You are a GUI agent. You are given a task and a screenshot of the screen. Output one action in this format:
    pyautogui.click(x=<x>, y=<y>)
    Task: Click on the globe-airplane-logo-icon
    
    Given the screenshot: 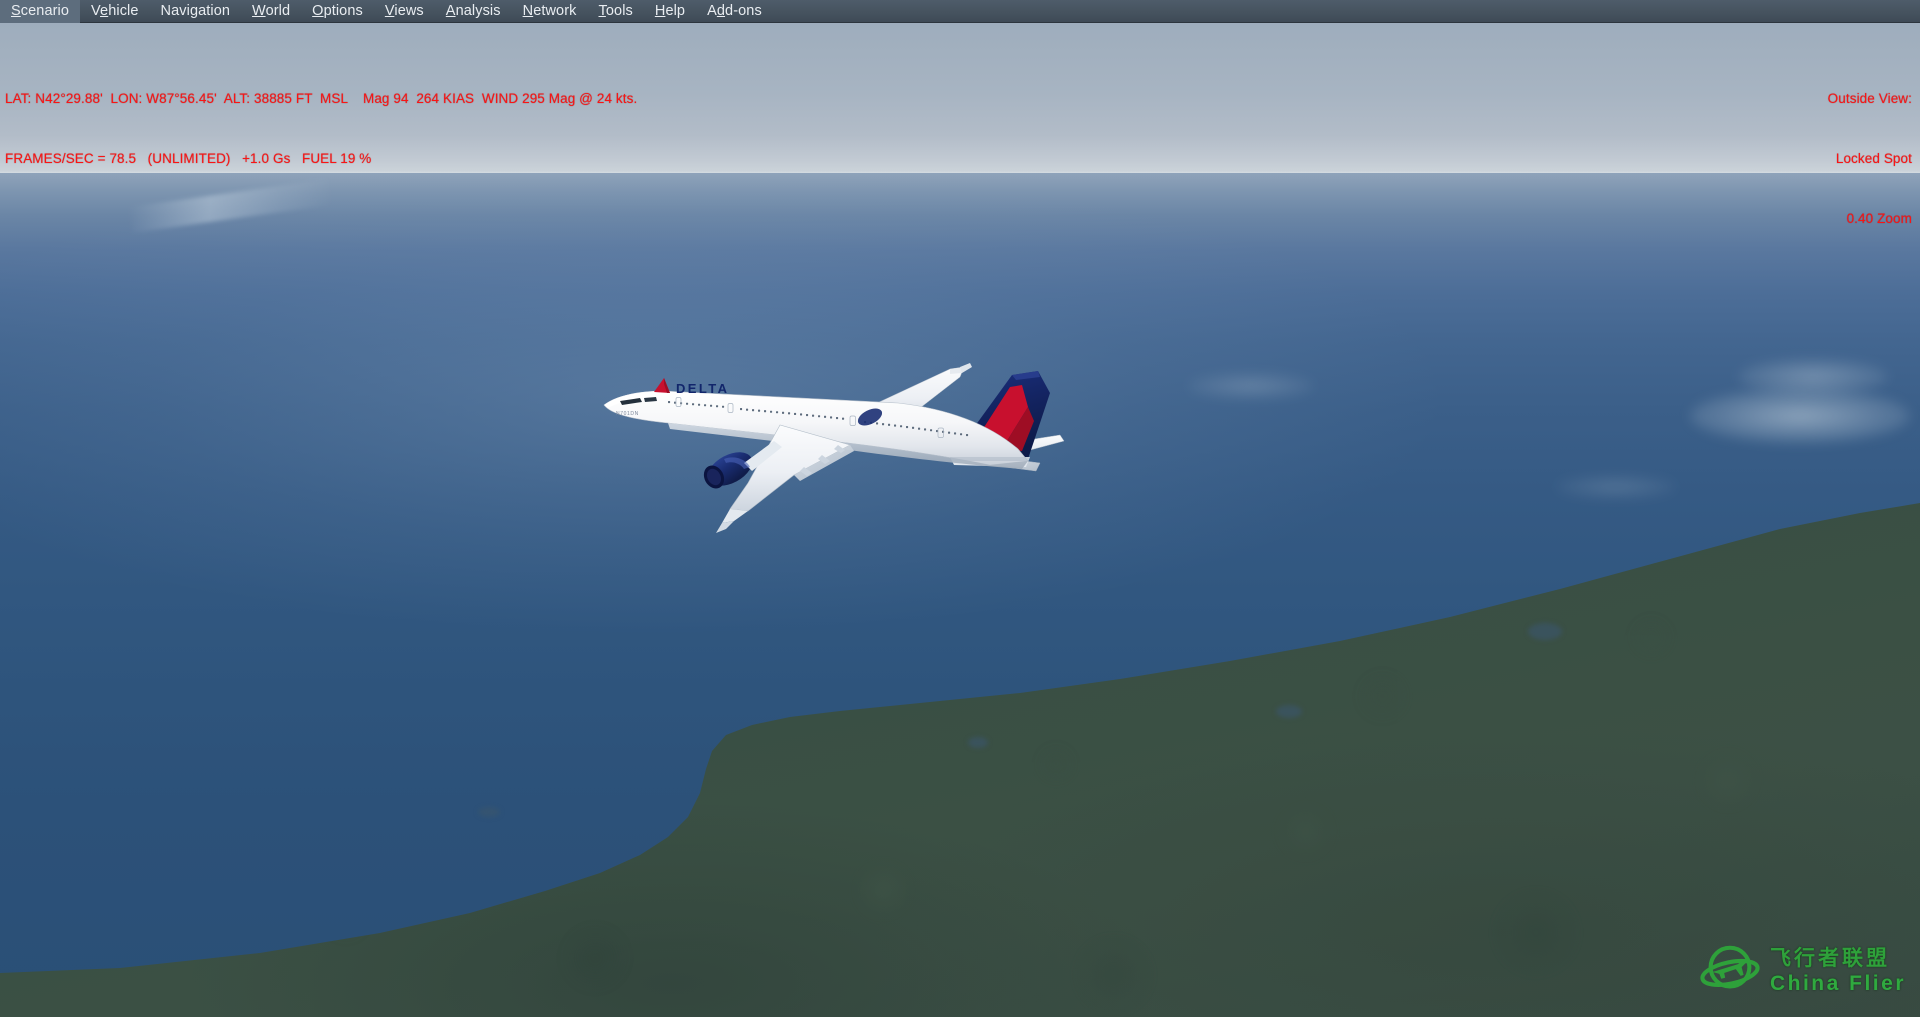 What is the action you would take?
    pyautogui.click(x=1730, y=967)
    